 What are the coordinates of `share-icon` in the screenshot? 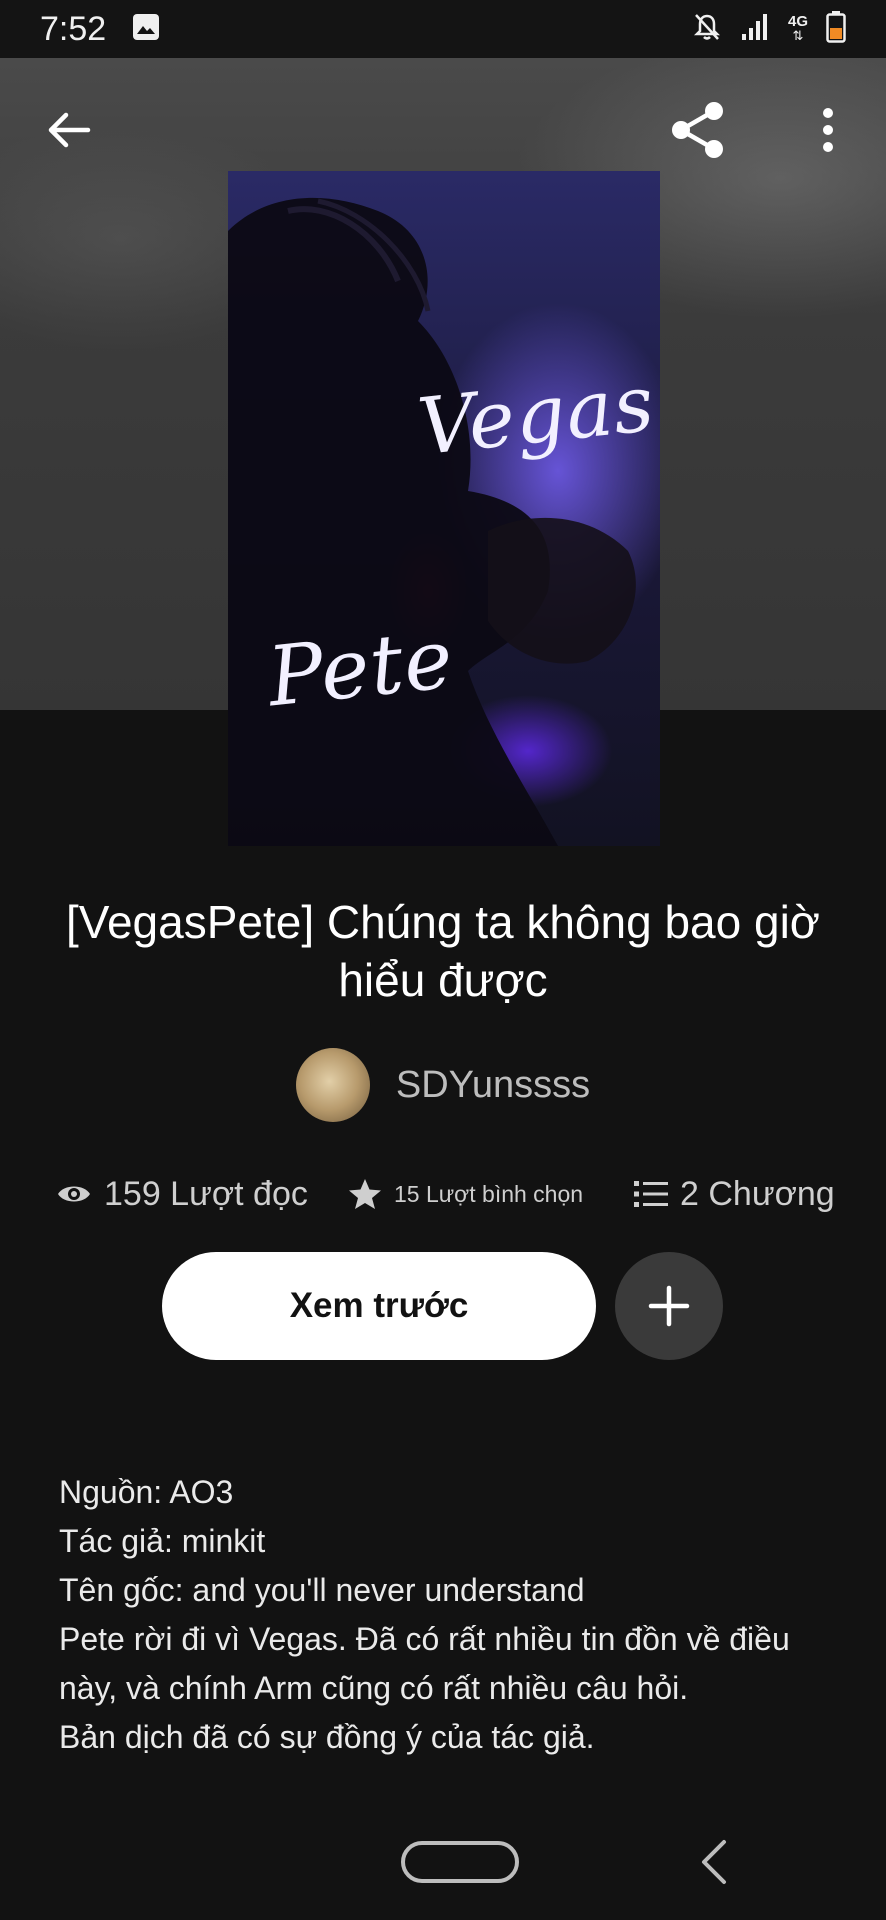 It's located at (697, 130).